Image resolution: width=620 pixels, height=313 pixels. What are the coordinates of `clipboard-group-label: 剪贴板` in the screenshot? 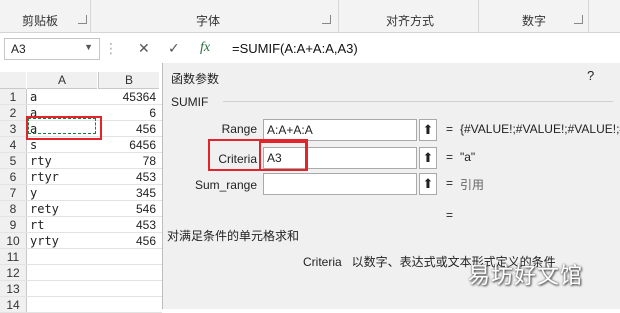 It's located at (40, 21).